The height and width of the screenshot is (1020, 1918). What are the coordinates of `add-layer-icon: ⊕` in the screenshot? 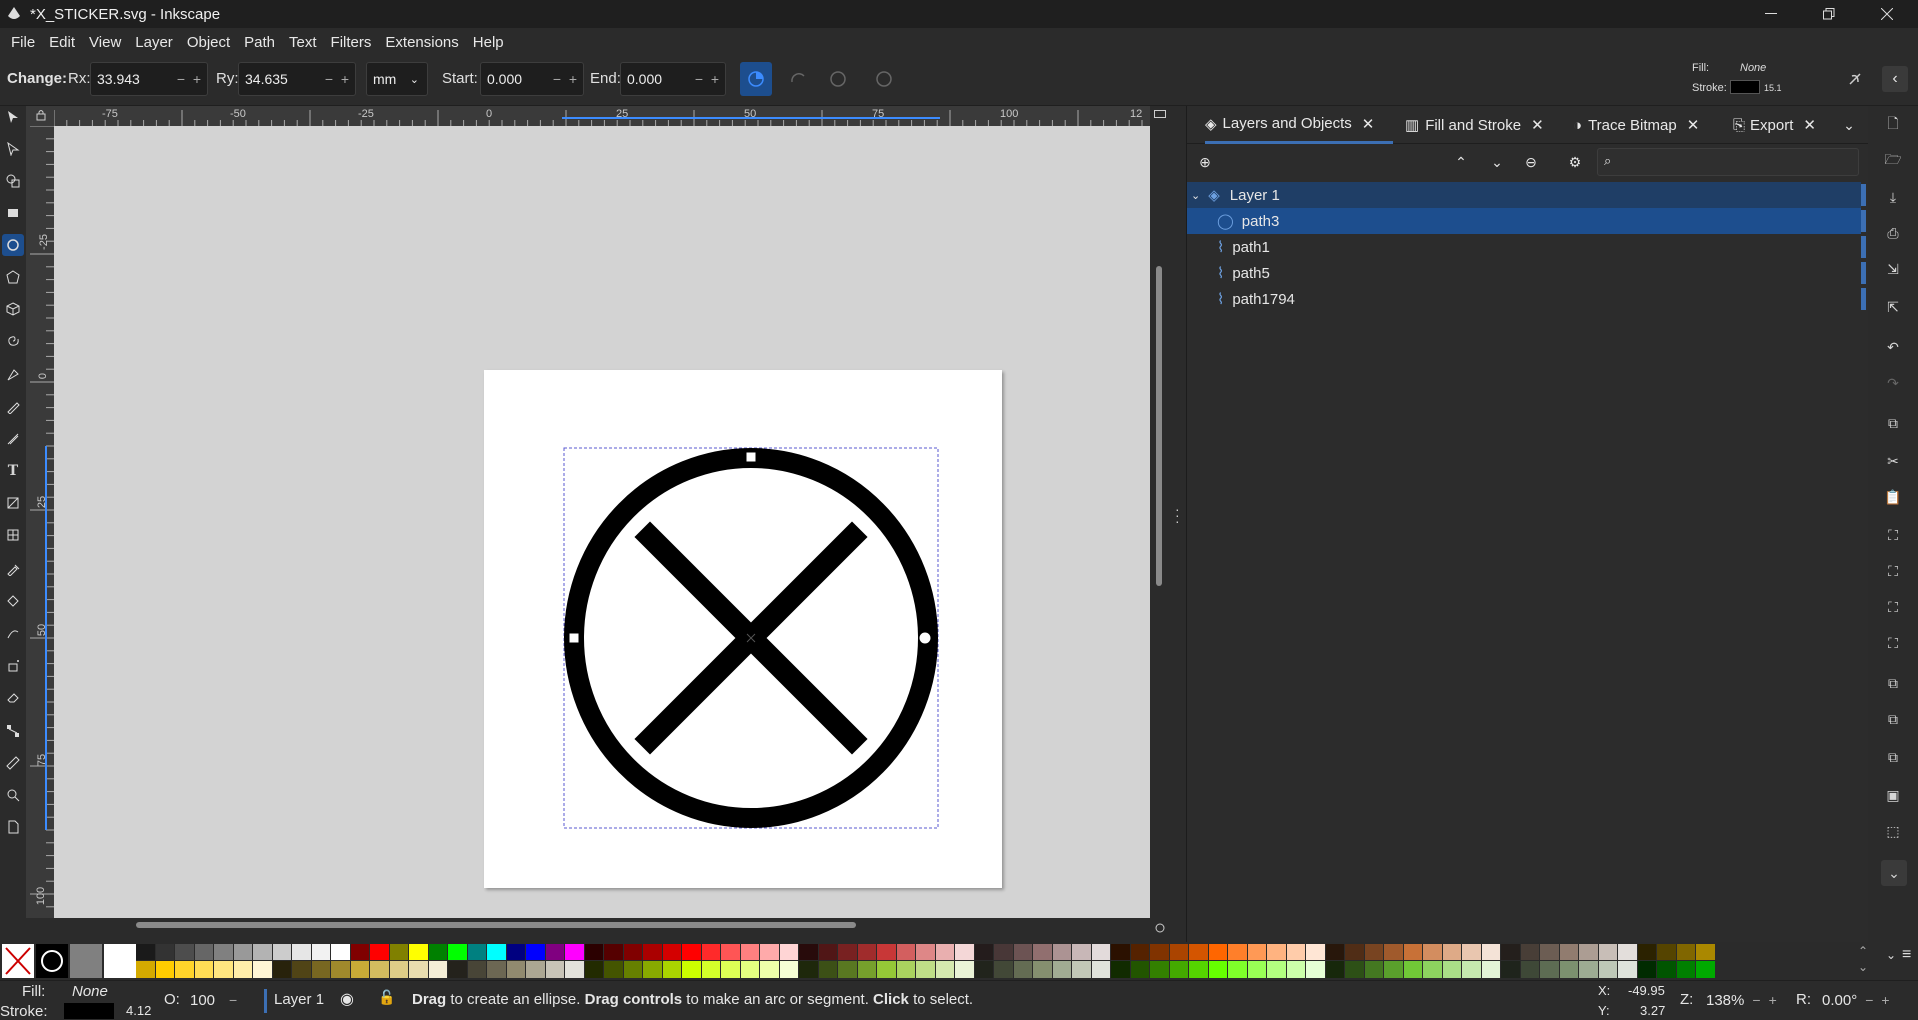 It's located at (1205, 162).